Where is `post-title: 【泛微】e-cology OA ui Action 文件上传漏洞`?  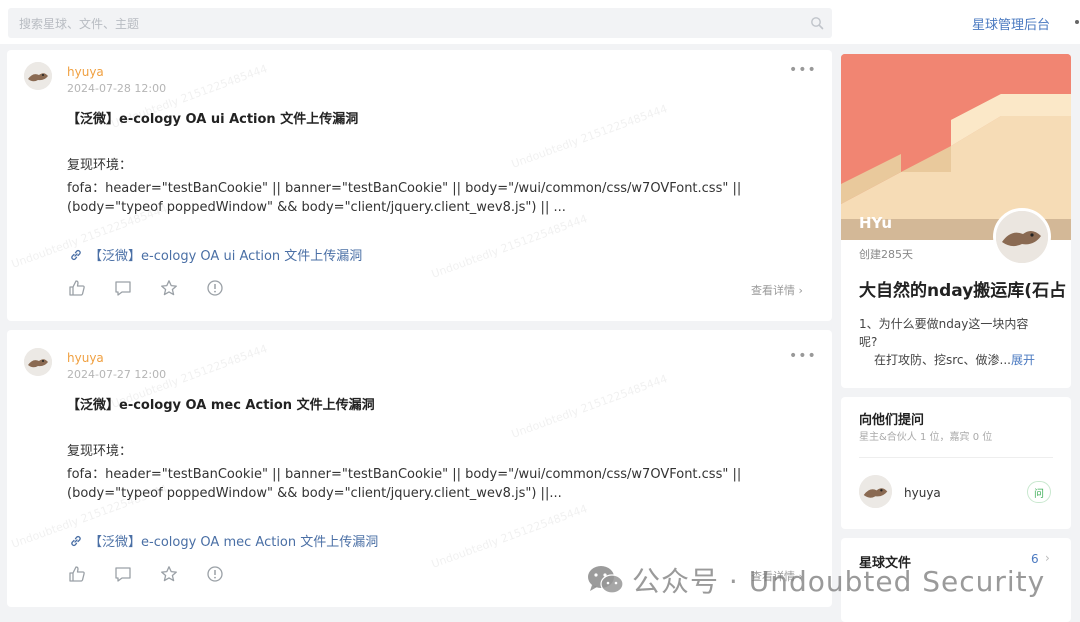
post-title: 【泛微】e-cology OA ui Action 文件上传漏洞 is located at coordinates (213, 119).